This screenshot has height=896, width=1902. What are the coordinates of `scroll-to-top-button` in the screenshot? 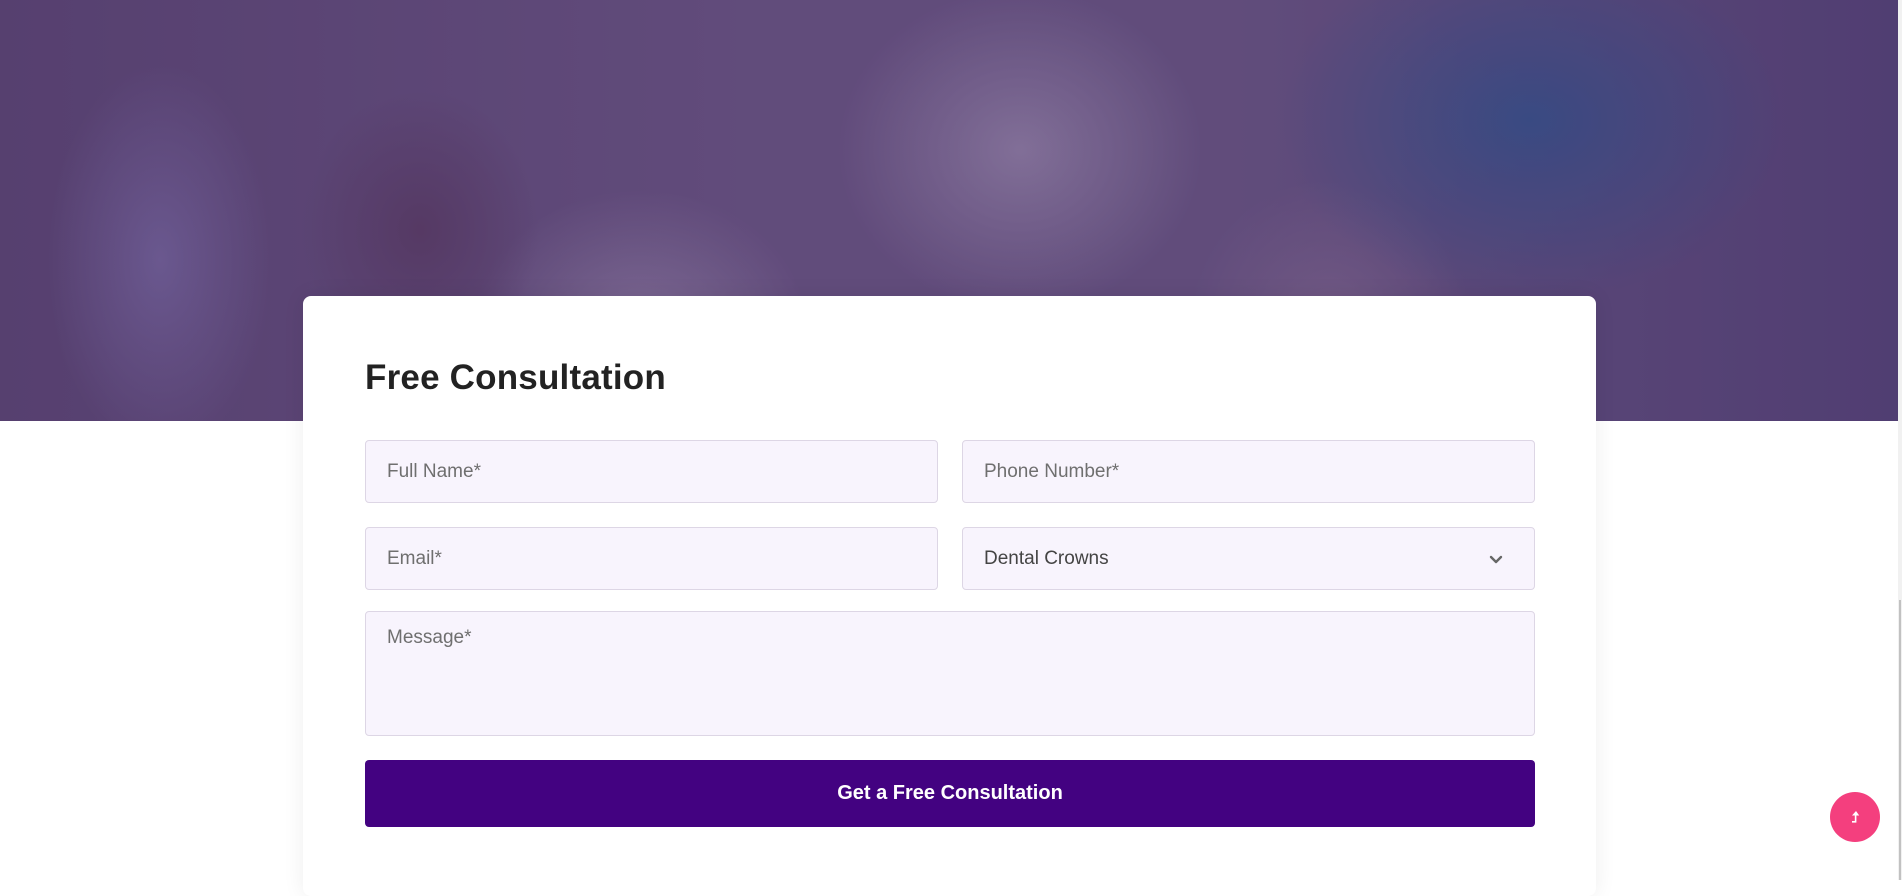 It's located at (1855, 817).